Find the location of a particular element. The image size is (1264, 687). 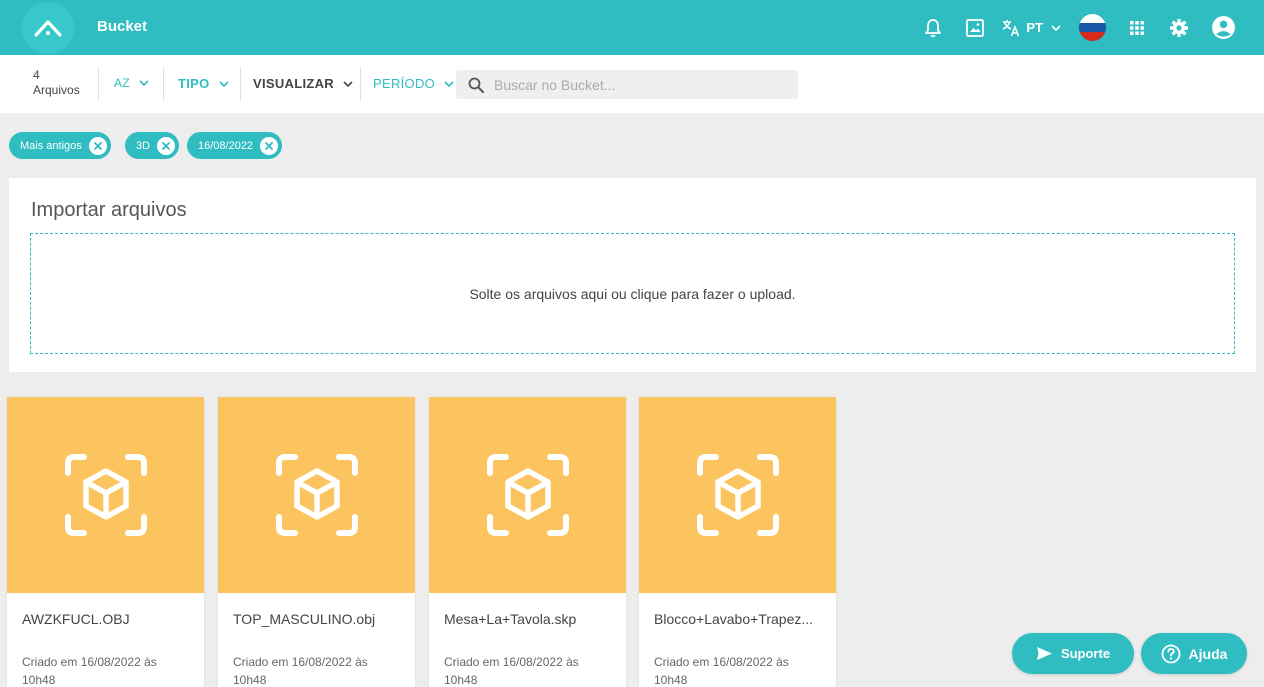

language-selector: PT is located at coordinates (1031, 28).